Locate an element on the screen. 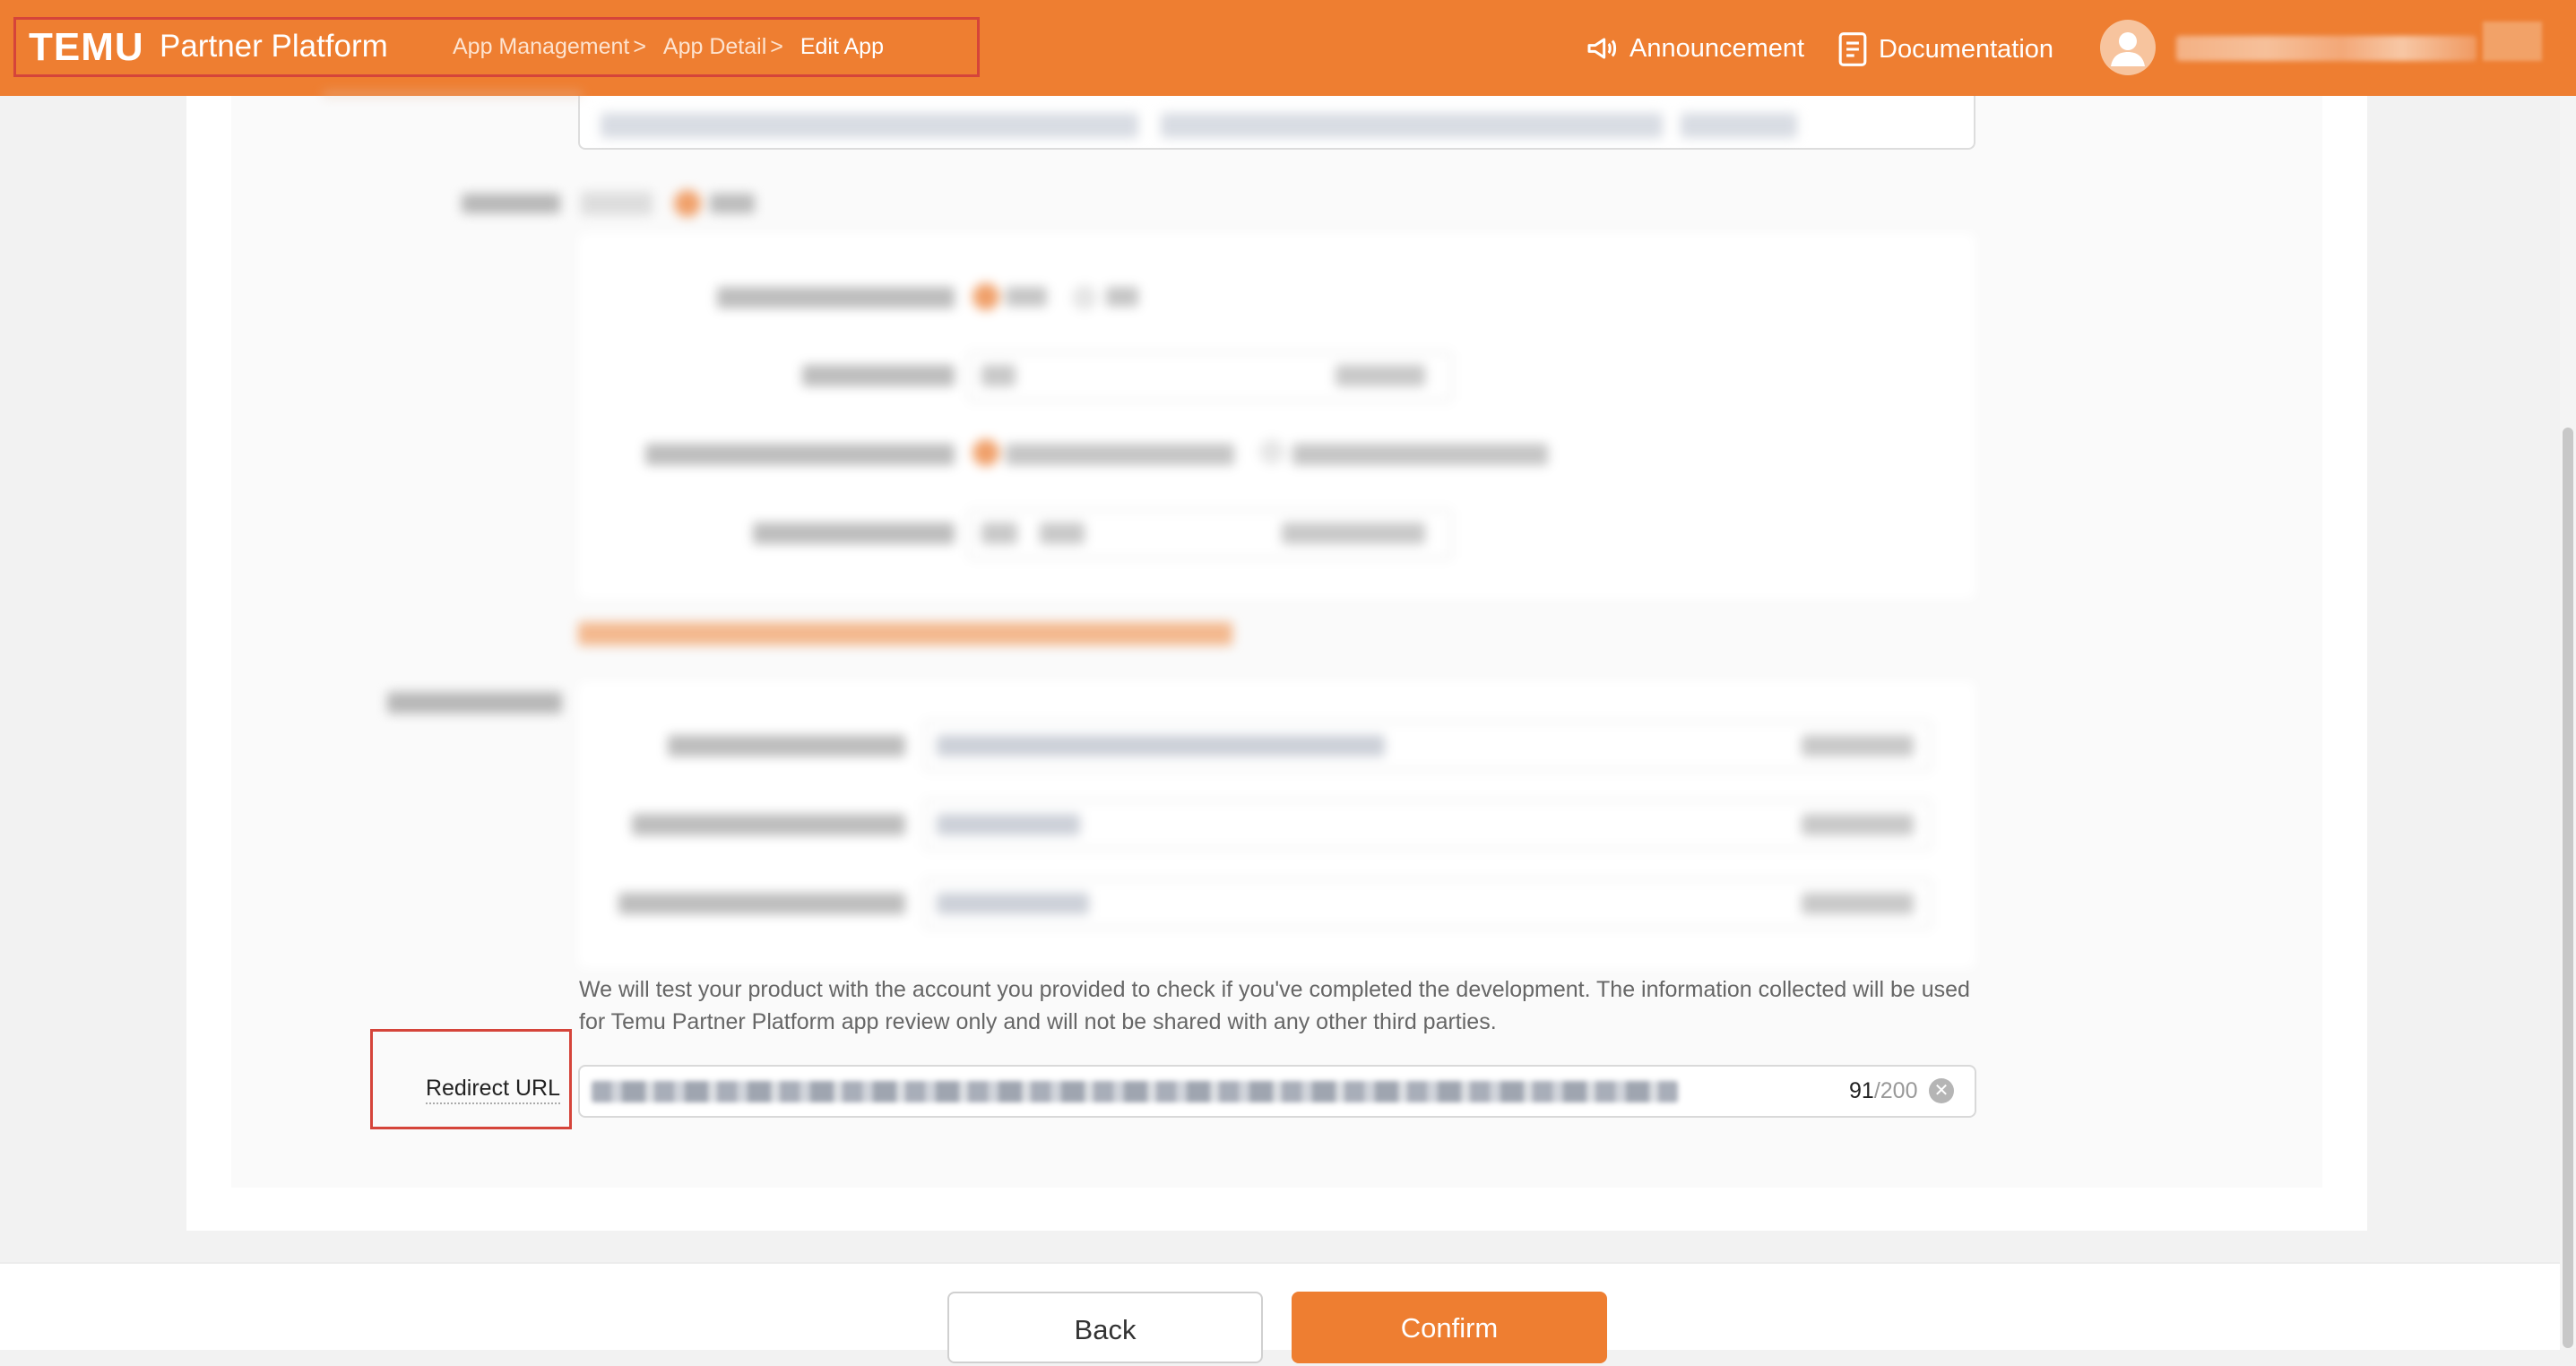 The height and width of the screenshot is (1366, 2576). redirect-url-value-redacted is located at coordinates (1135, 1092).